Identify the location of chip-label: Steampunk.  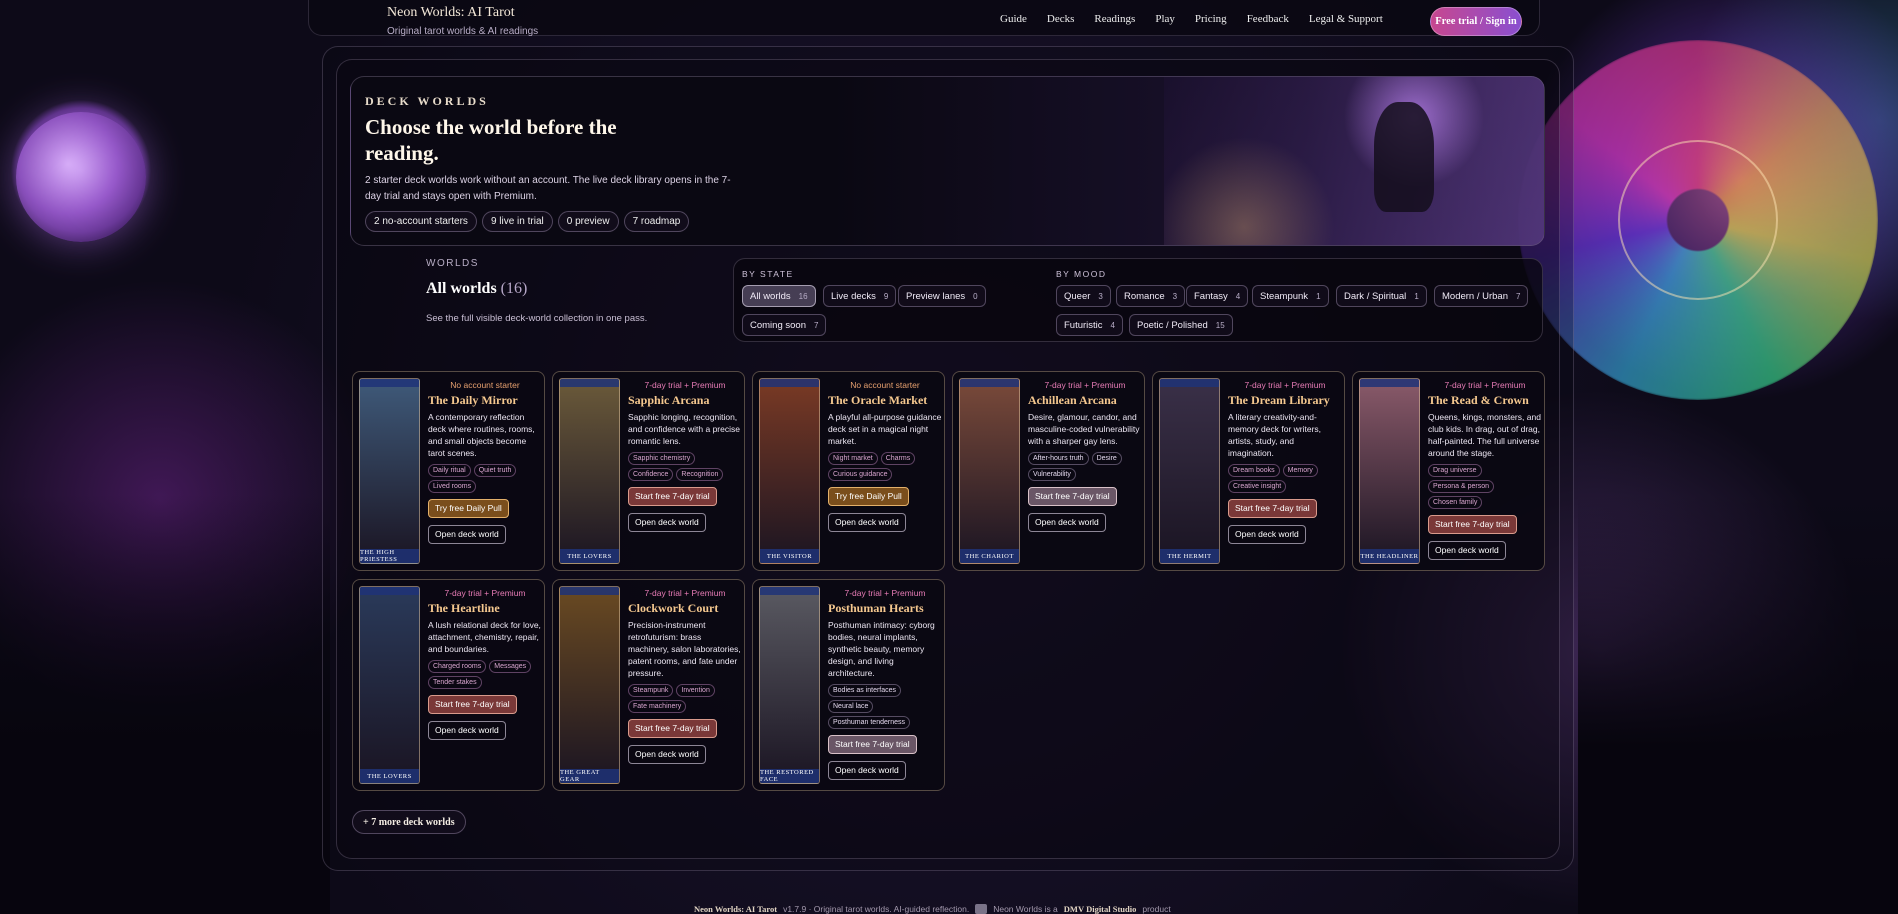
(1284, 296).